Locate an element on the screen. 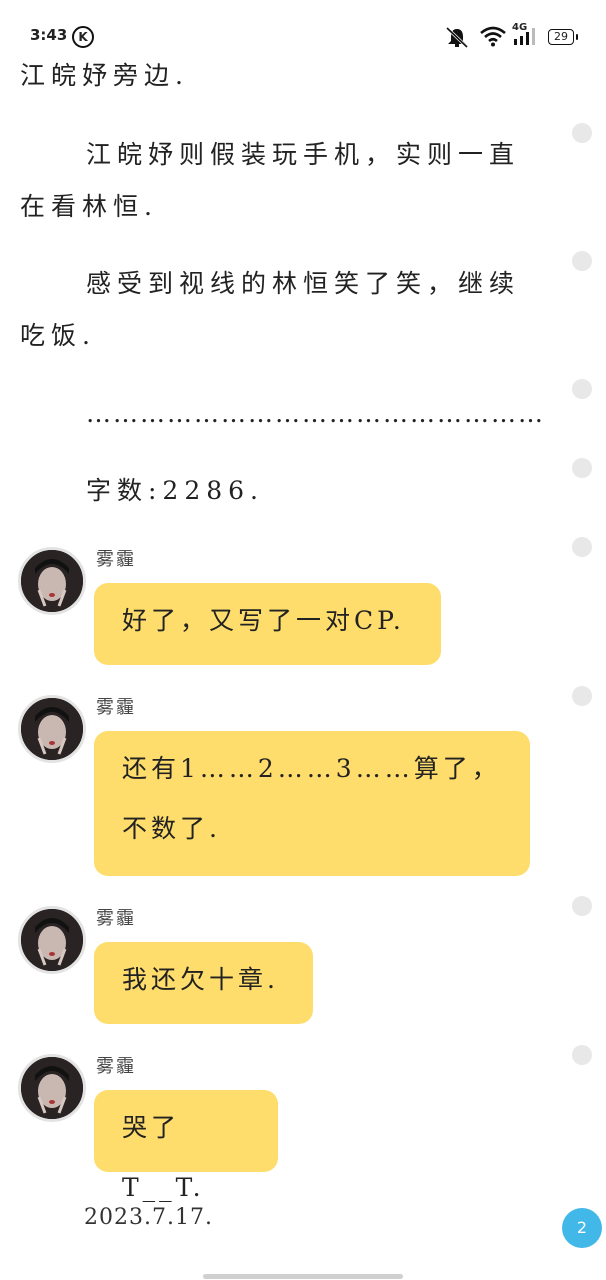 The image size is (606, 1280). signal-icon is located at coordinates (525, 37).